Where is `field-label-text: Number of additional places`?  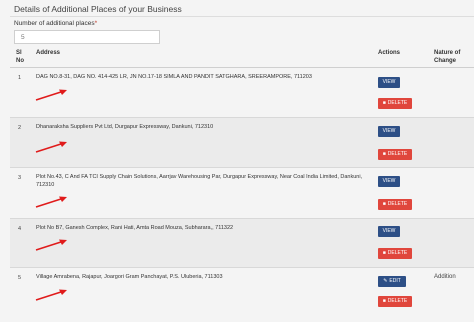 field-label-text: Number of additional places is located at coordinates (54, 23).